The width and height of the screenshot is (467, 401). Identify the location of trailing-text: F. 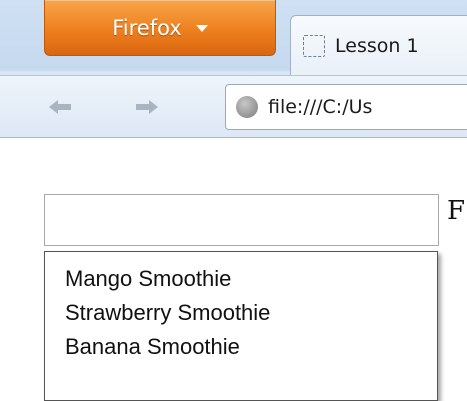
(456, 211).